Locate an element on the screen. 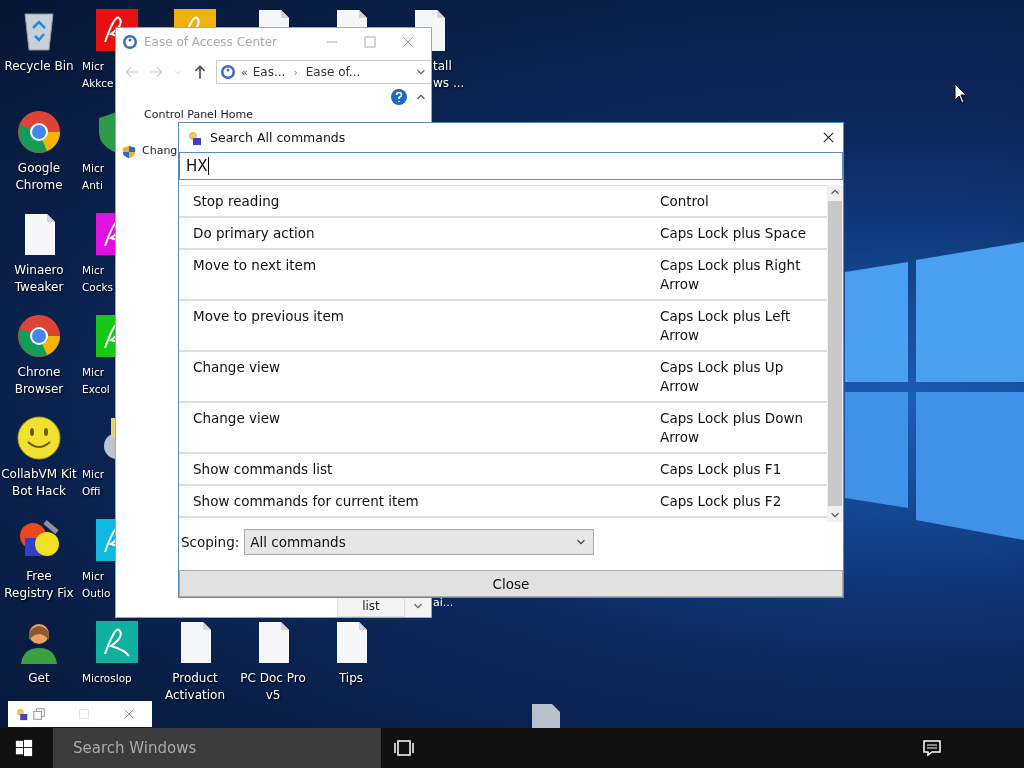 The height and width of the screenshot is (768, 1024). icon-label: Winaero is located at coordinates (39, 270).